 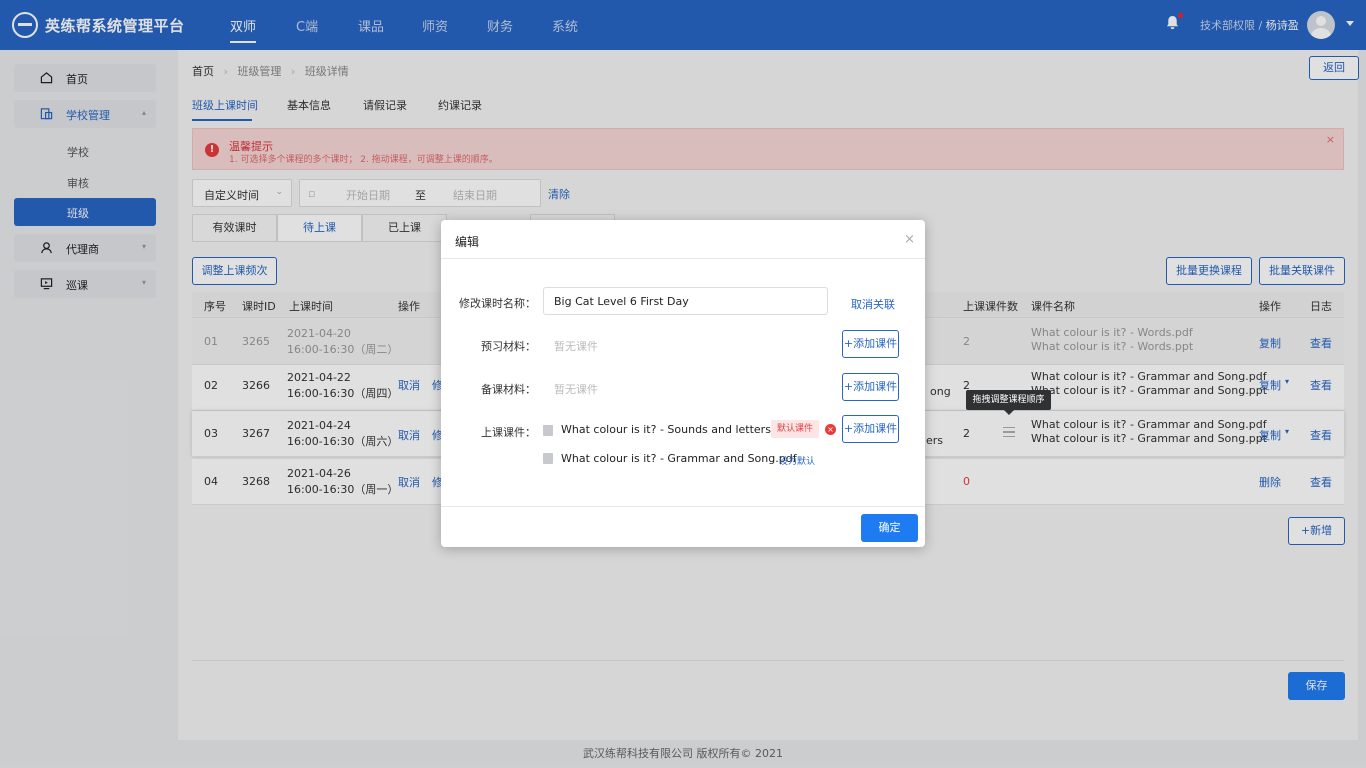 What do you see at coordinates (1008, 402) in the screenshot?
I see `drag-tooltip: 拖拽调整课程顺序` at bounding box center [1008, 402].